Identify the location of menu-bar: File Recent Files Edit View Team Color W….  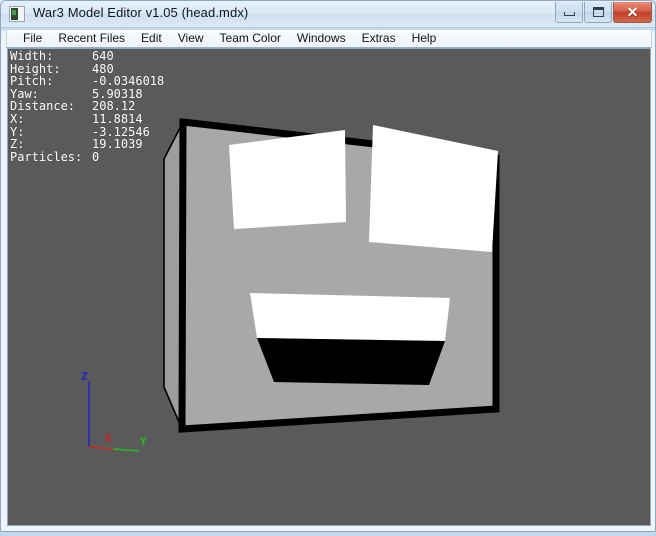
(329, 38).